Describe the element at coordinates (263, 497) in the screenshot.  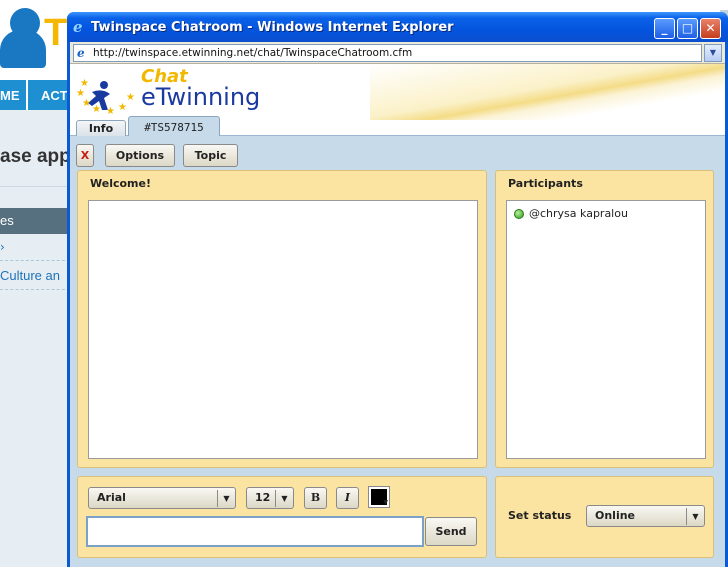
I see `font-size-value: 12` at that location.